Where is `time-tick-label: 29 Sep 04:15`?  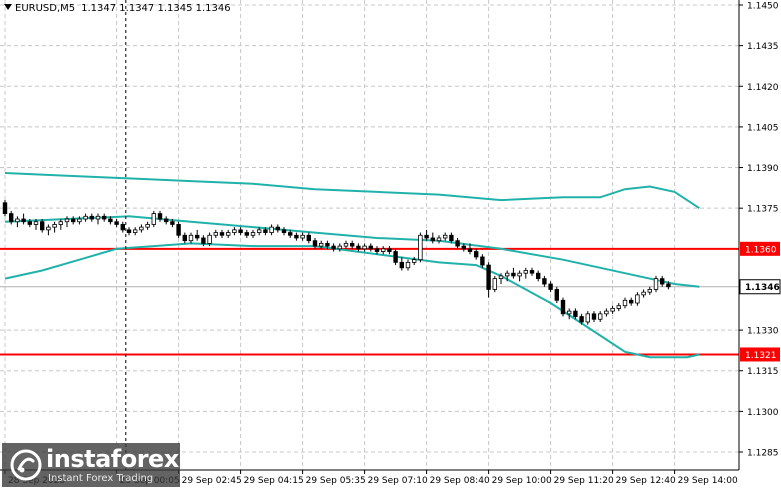 time-tick-label: 29 Sep 04:15 is located at coordinates (274, 481).